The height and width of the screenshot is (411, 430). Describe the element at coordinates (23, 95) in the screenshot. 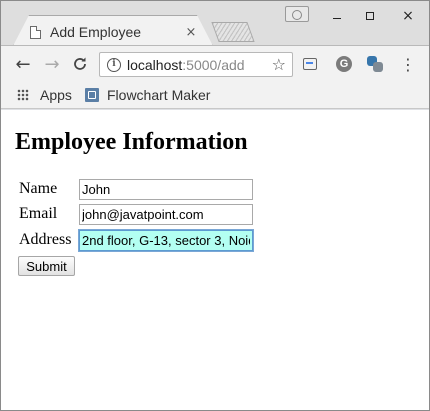

I see `apps-grid-icon` at that location.